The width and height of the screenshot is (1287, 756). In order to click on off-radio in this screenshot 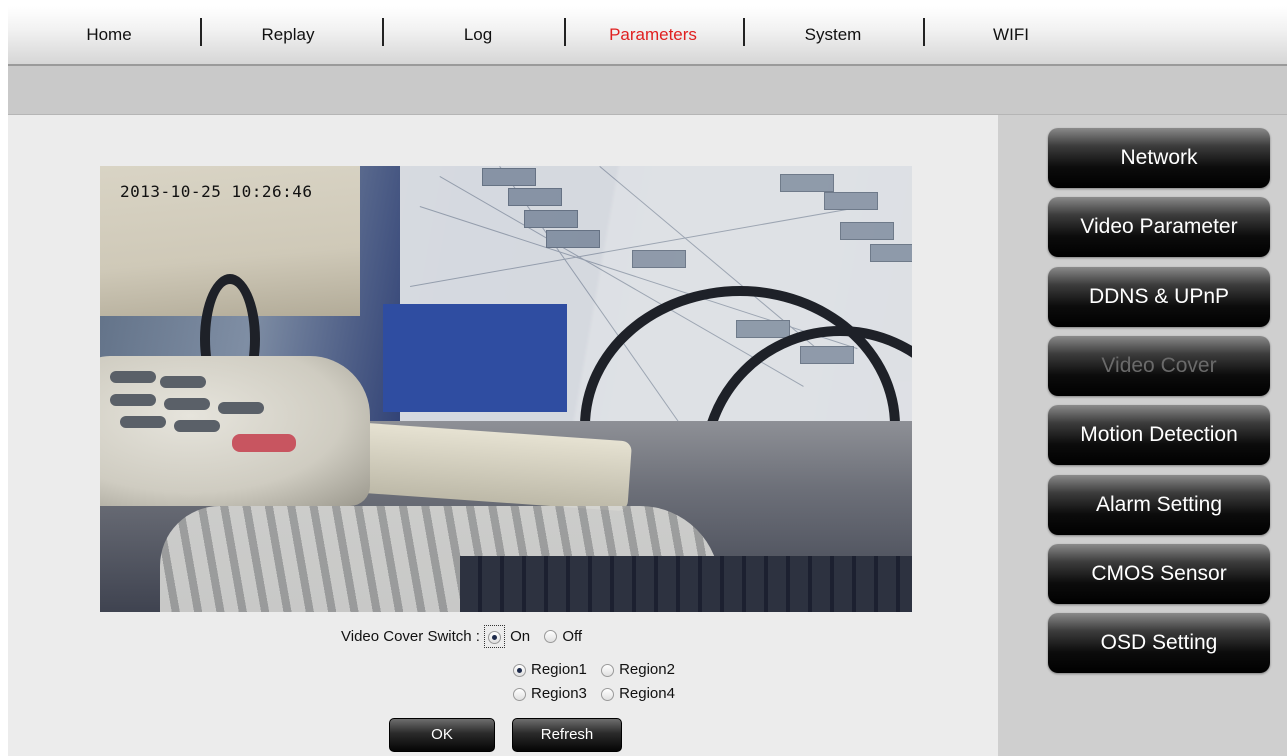, I will do `click(551, 636)`.